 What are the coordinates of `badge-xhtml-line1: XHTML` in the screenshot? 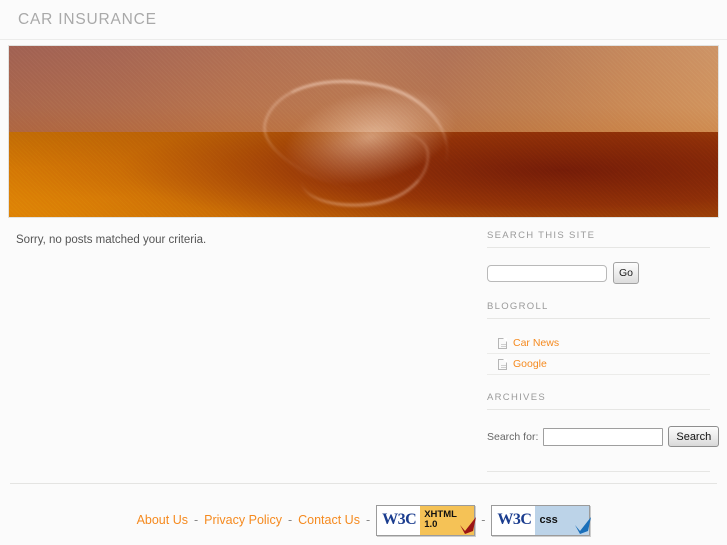 It's located at (440, 514).